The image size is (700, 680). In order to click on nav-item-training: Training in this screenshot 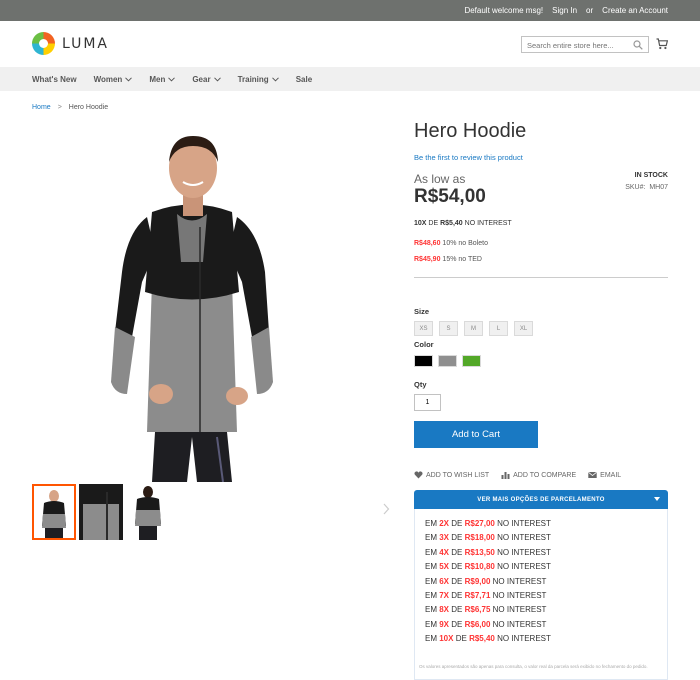, I will do `click(258, 79)`.